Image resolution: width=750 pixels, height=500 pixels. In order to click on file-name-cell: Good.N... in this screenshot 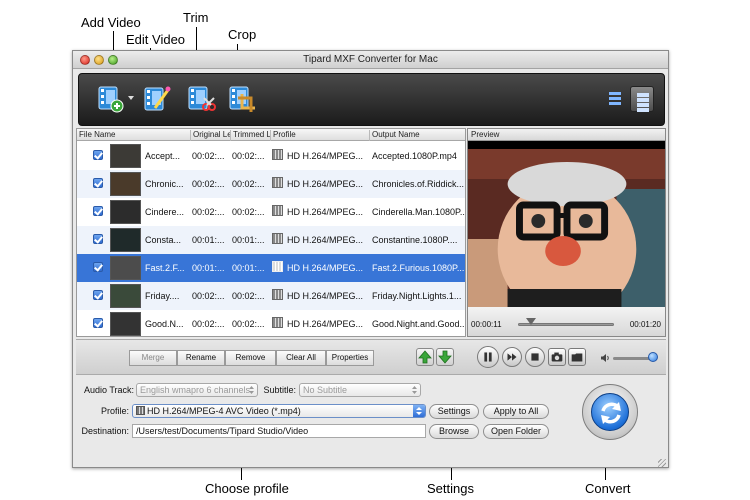, I will do `click(164, 324)`.